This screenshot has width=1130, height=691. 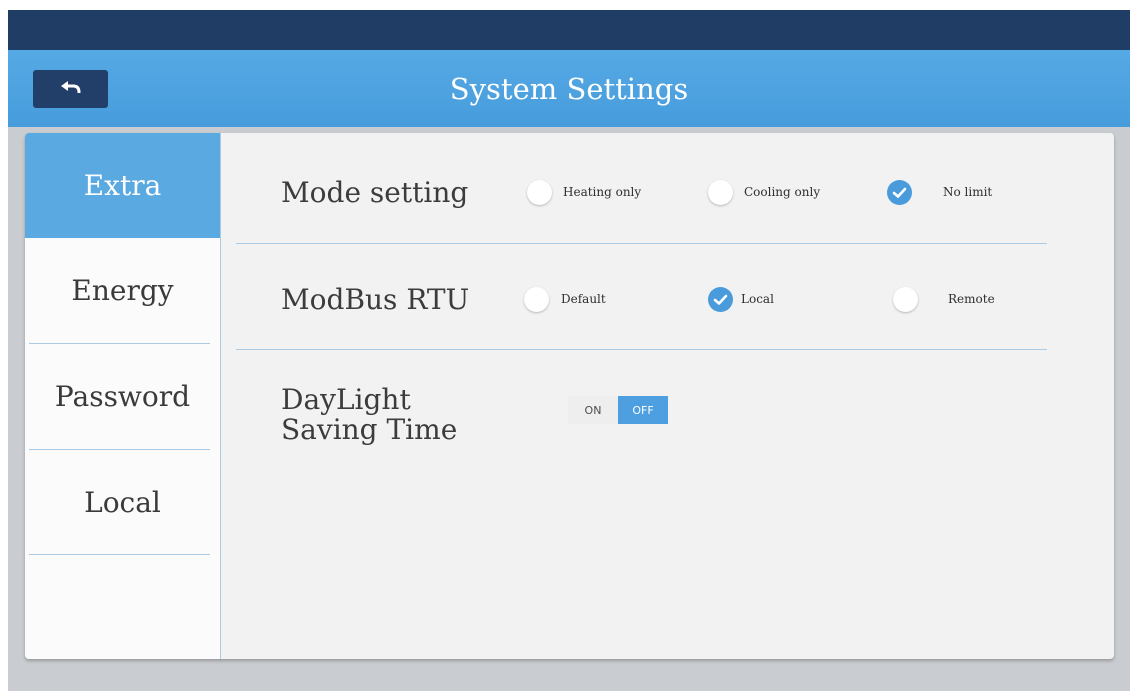 What do you see at coordinates (369, 429) in the screenshot?
I see `daylight-saving-label-line2: Saving Time` at bounding box center [369, 429].